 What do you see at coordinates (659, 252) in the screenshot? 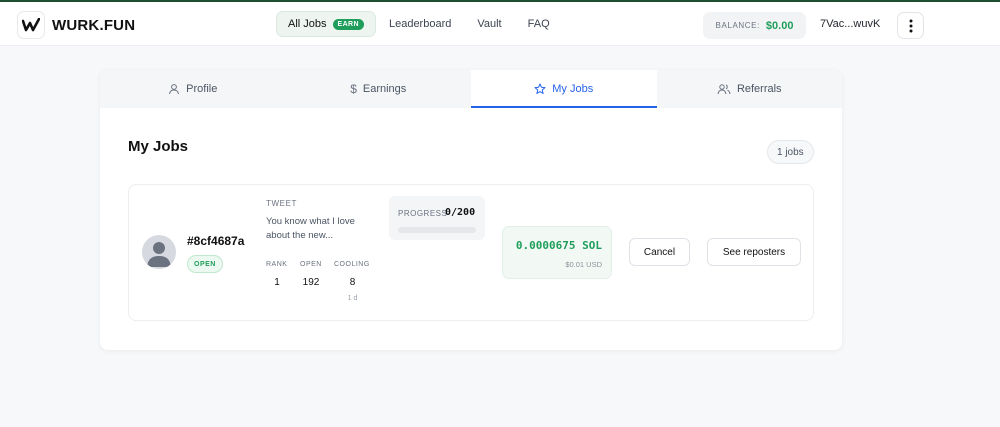
I see `cancel-button: Cancel` at bounding box center [659, 252].